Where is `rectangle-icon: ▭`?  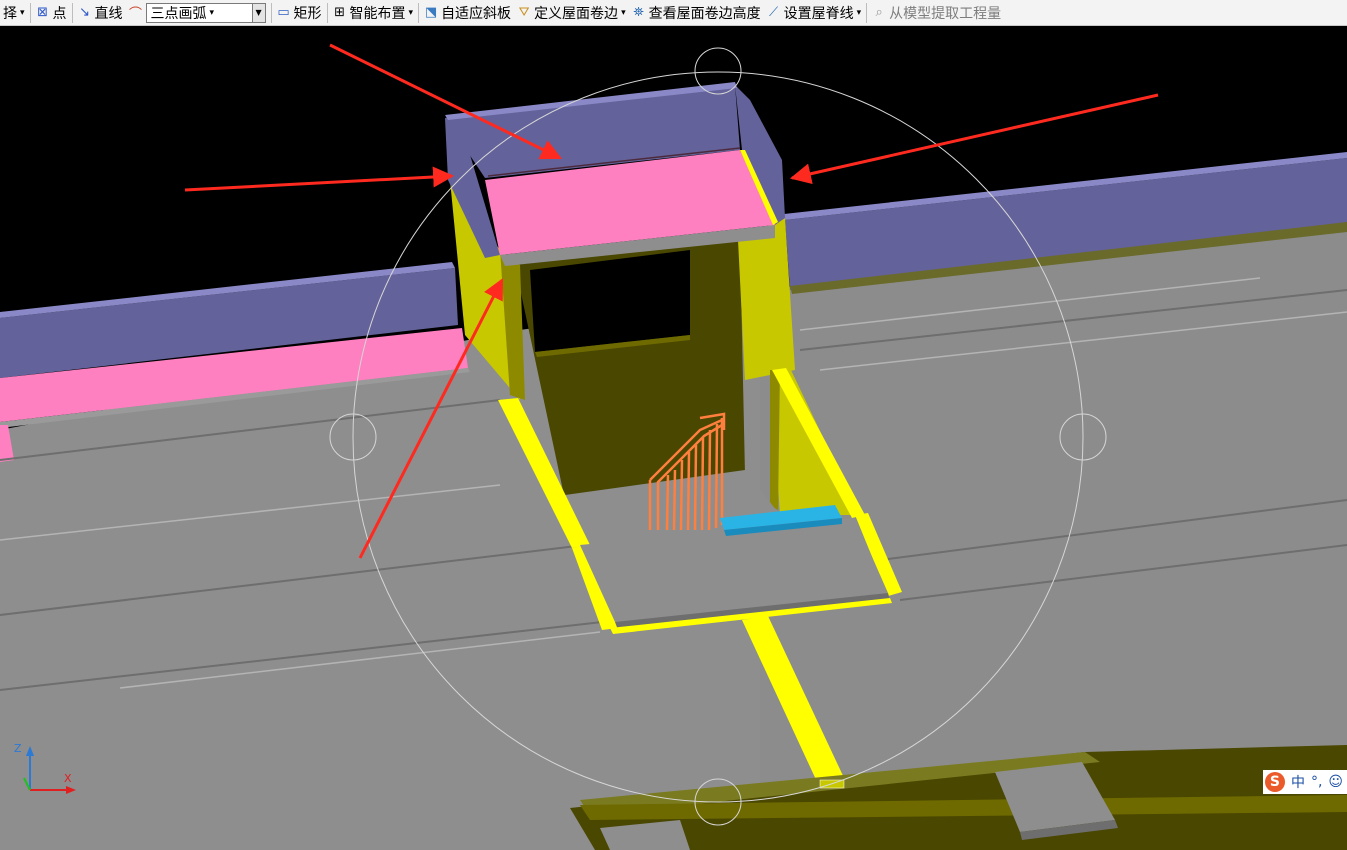
rectangle-icon: ▭ is located at coordinates (283, 12).